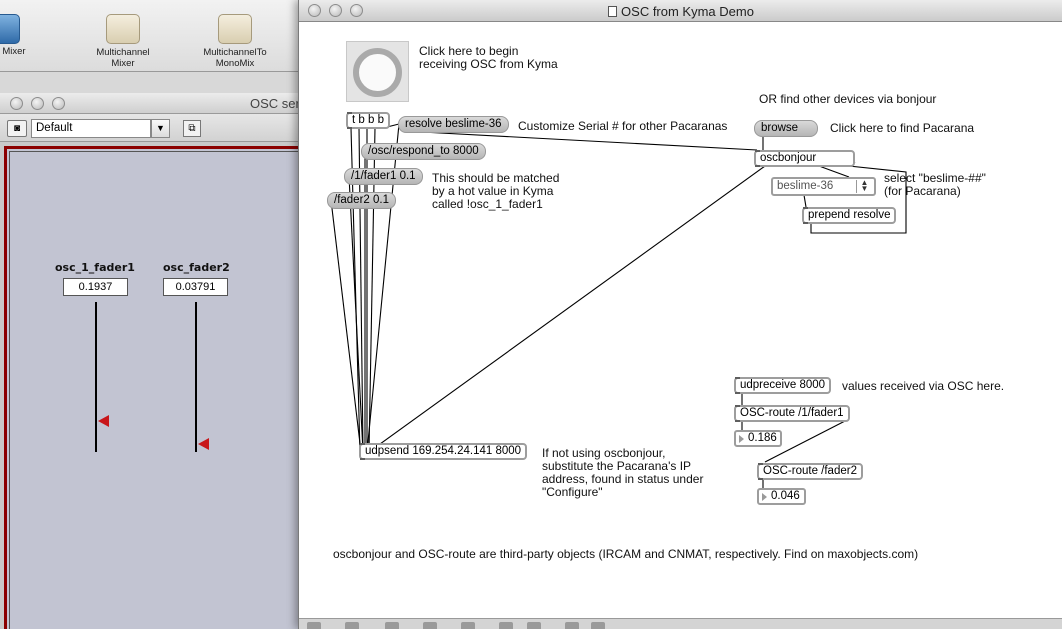 This screenshot has height=629, width=1062. What do you see at coordinates (235, 58) in the screenshot?
I see `tool-label: MultichannelTo MonoMix` at bounding box center [235, 58].